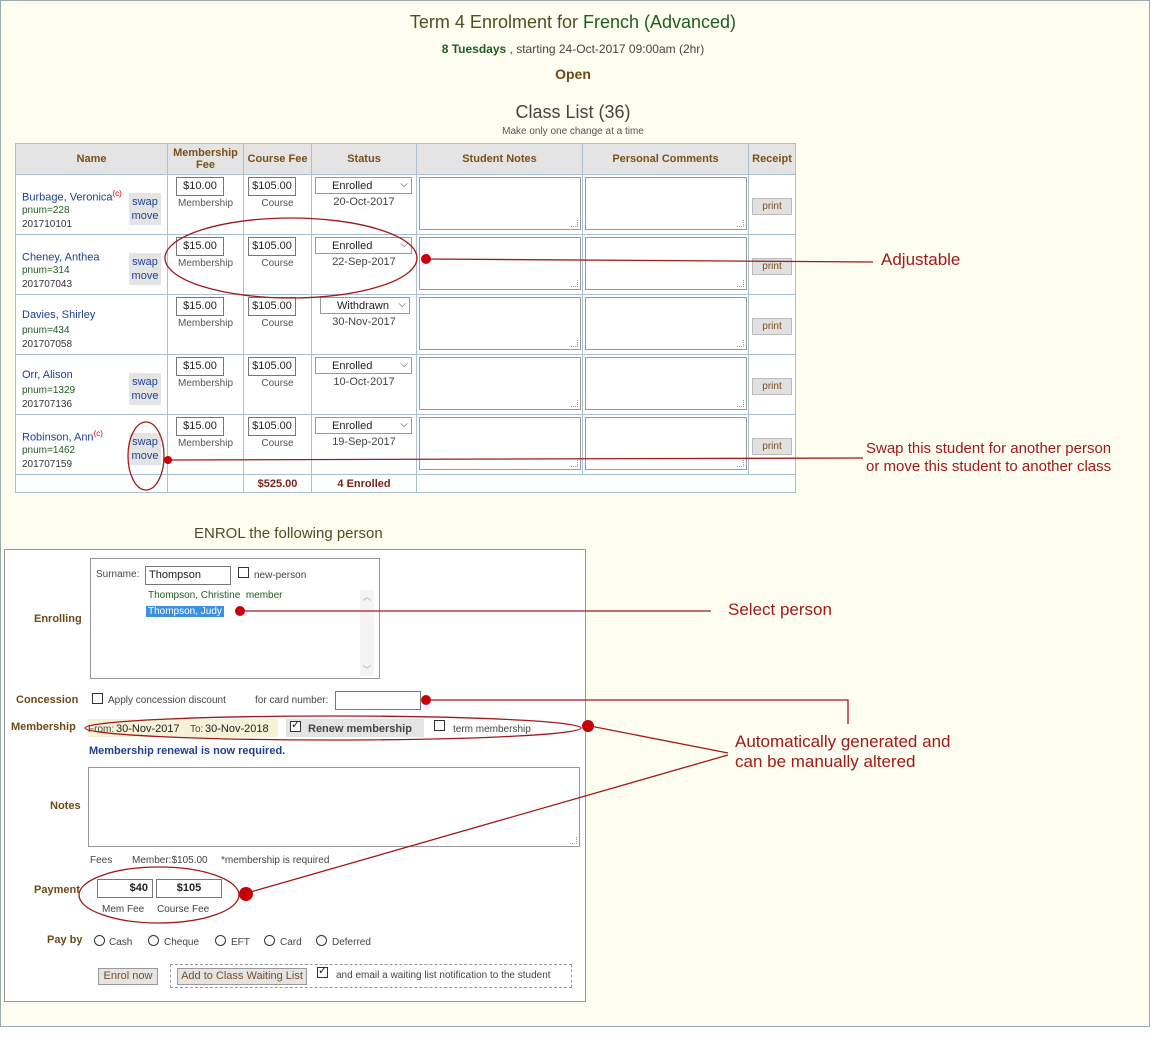  Describe the element at coordinates (333, 728) in the screenshot. I see `annotation-ellipse-membership` at that location.